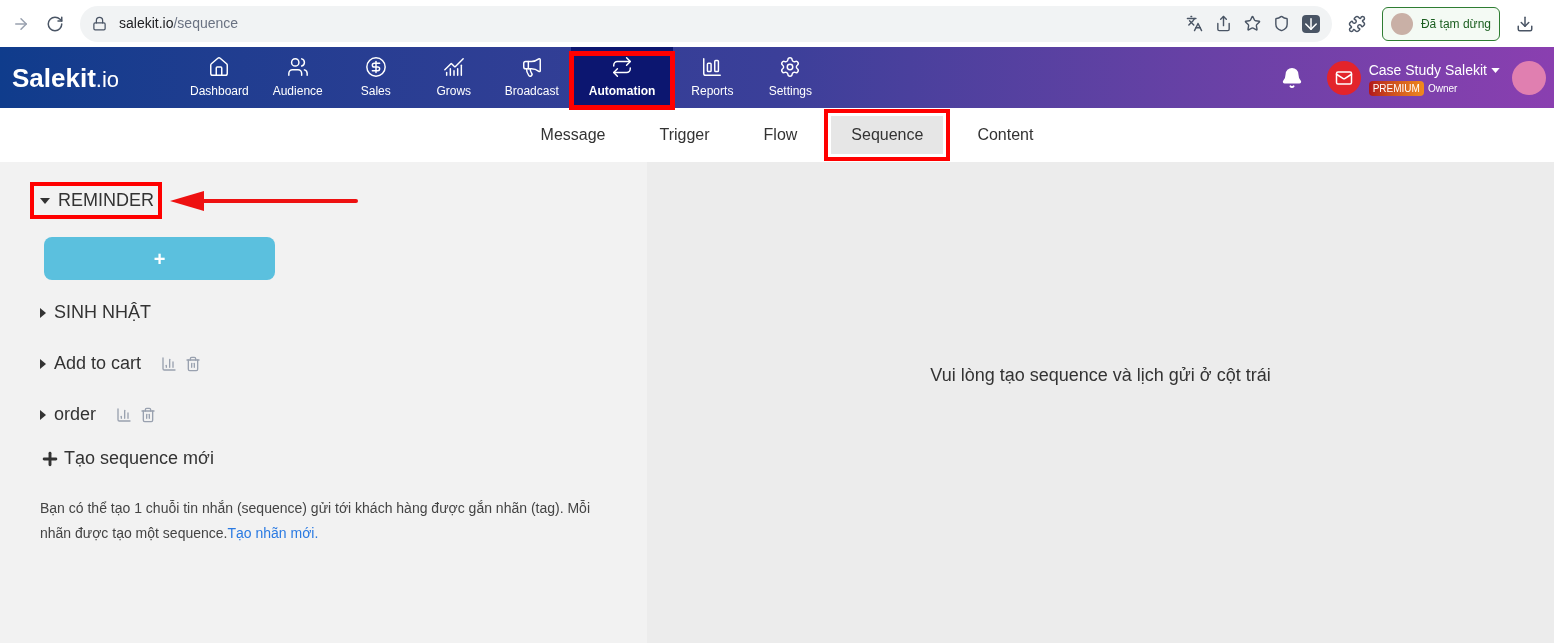 The height and width of the screenshot is (643, 1554). What do you see at coordinates (887, 135) in the screenshot?
I see `tab: Sequence` at bounding box center [887, 135].